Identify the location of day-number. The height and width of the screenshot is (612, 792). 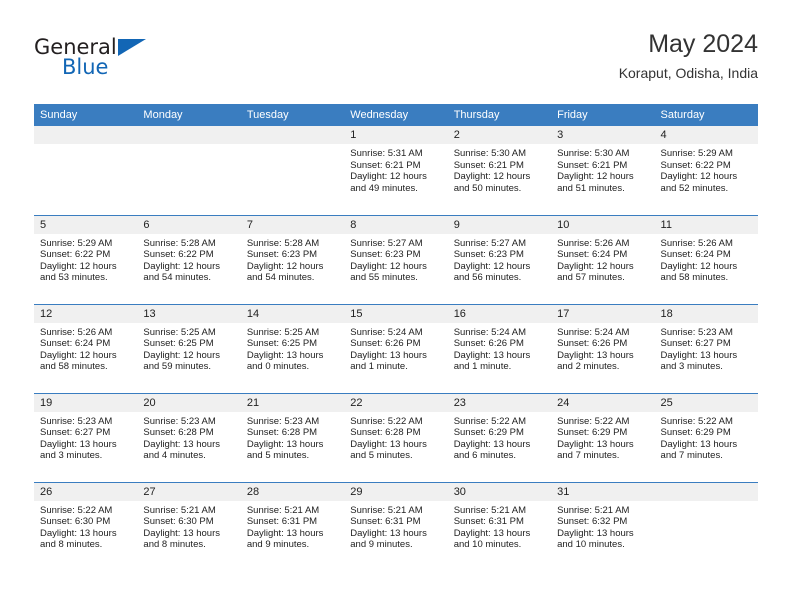
(706, 491).